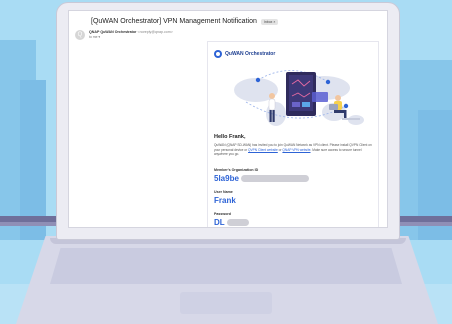 This screenshot has width=452, height=324. I want to click on brand-logo: QuWAN Orchestrator, so click(244, 54).